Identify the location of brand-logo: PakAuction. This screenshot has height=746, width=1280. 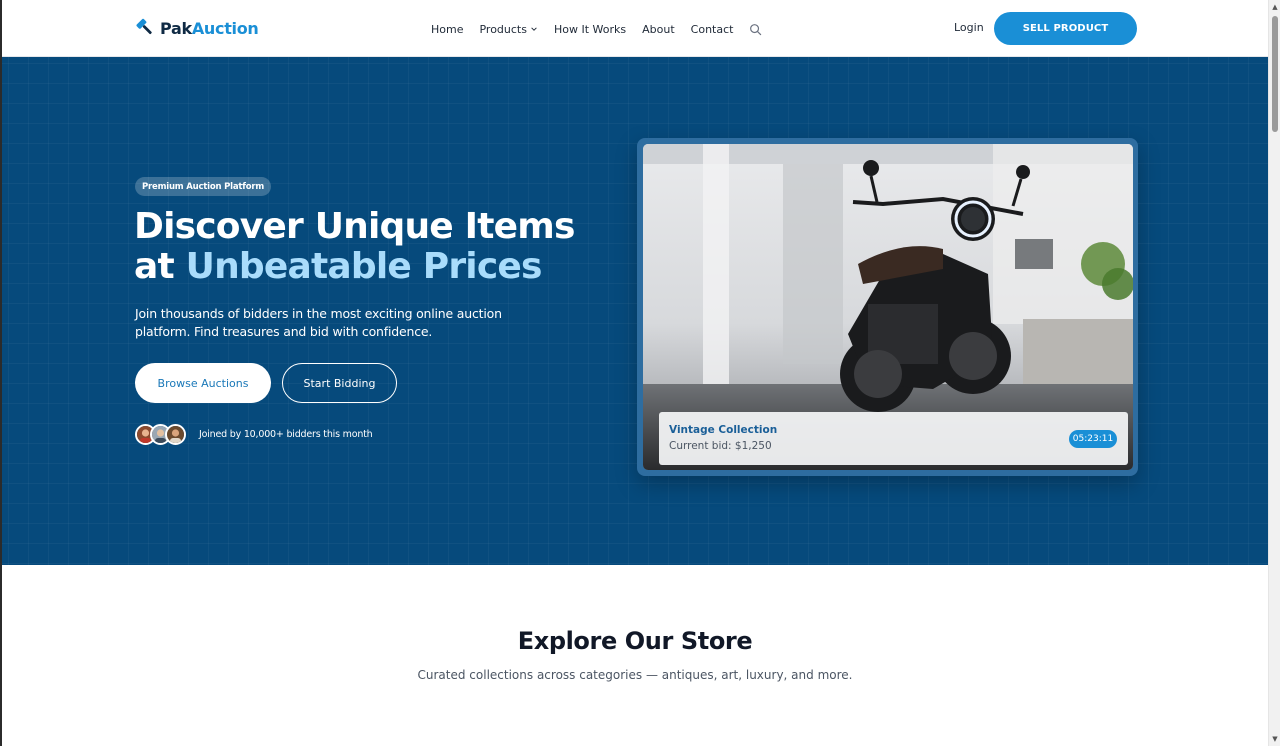
(196, 28).